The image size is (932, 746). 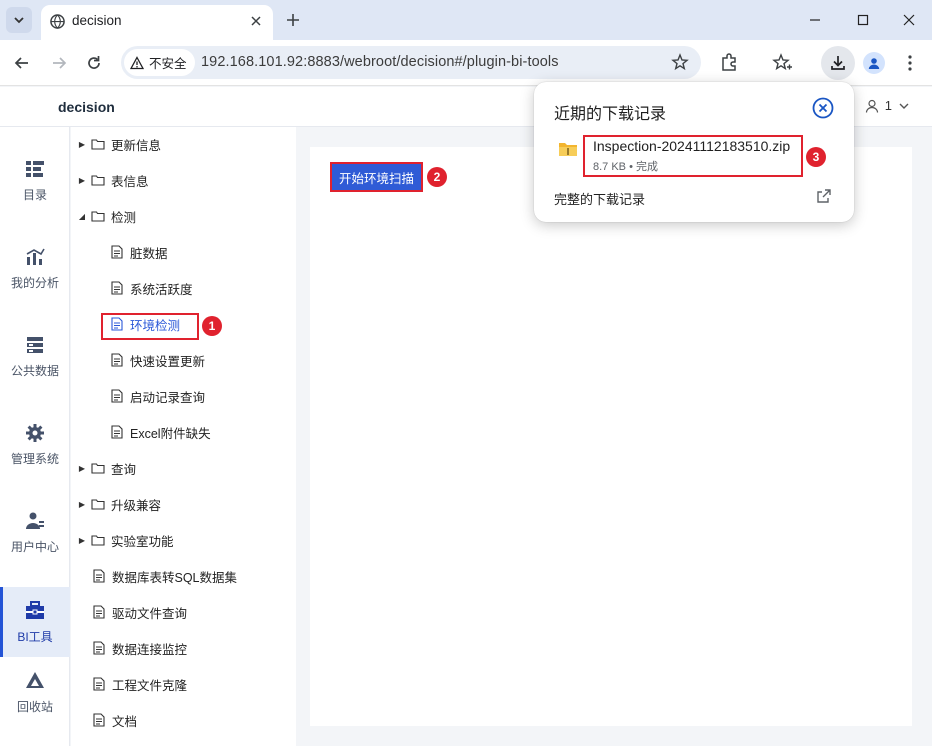 What do you see at coordinates (183, 180) in the screenshot?
I see `tree-folder-table-info: ▶ 表信息` at bounding box center [183, 180].